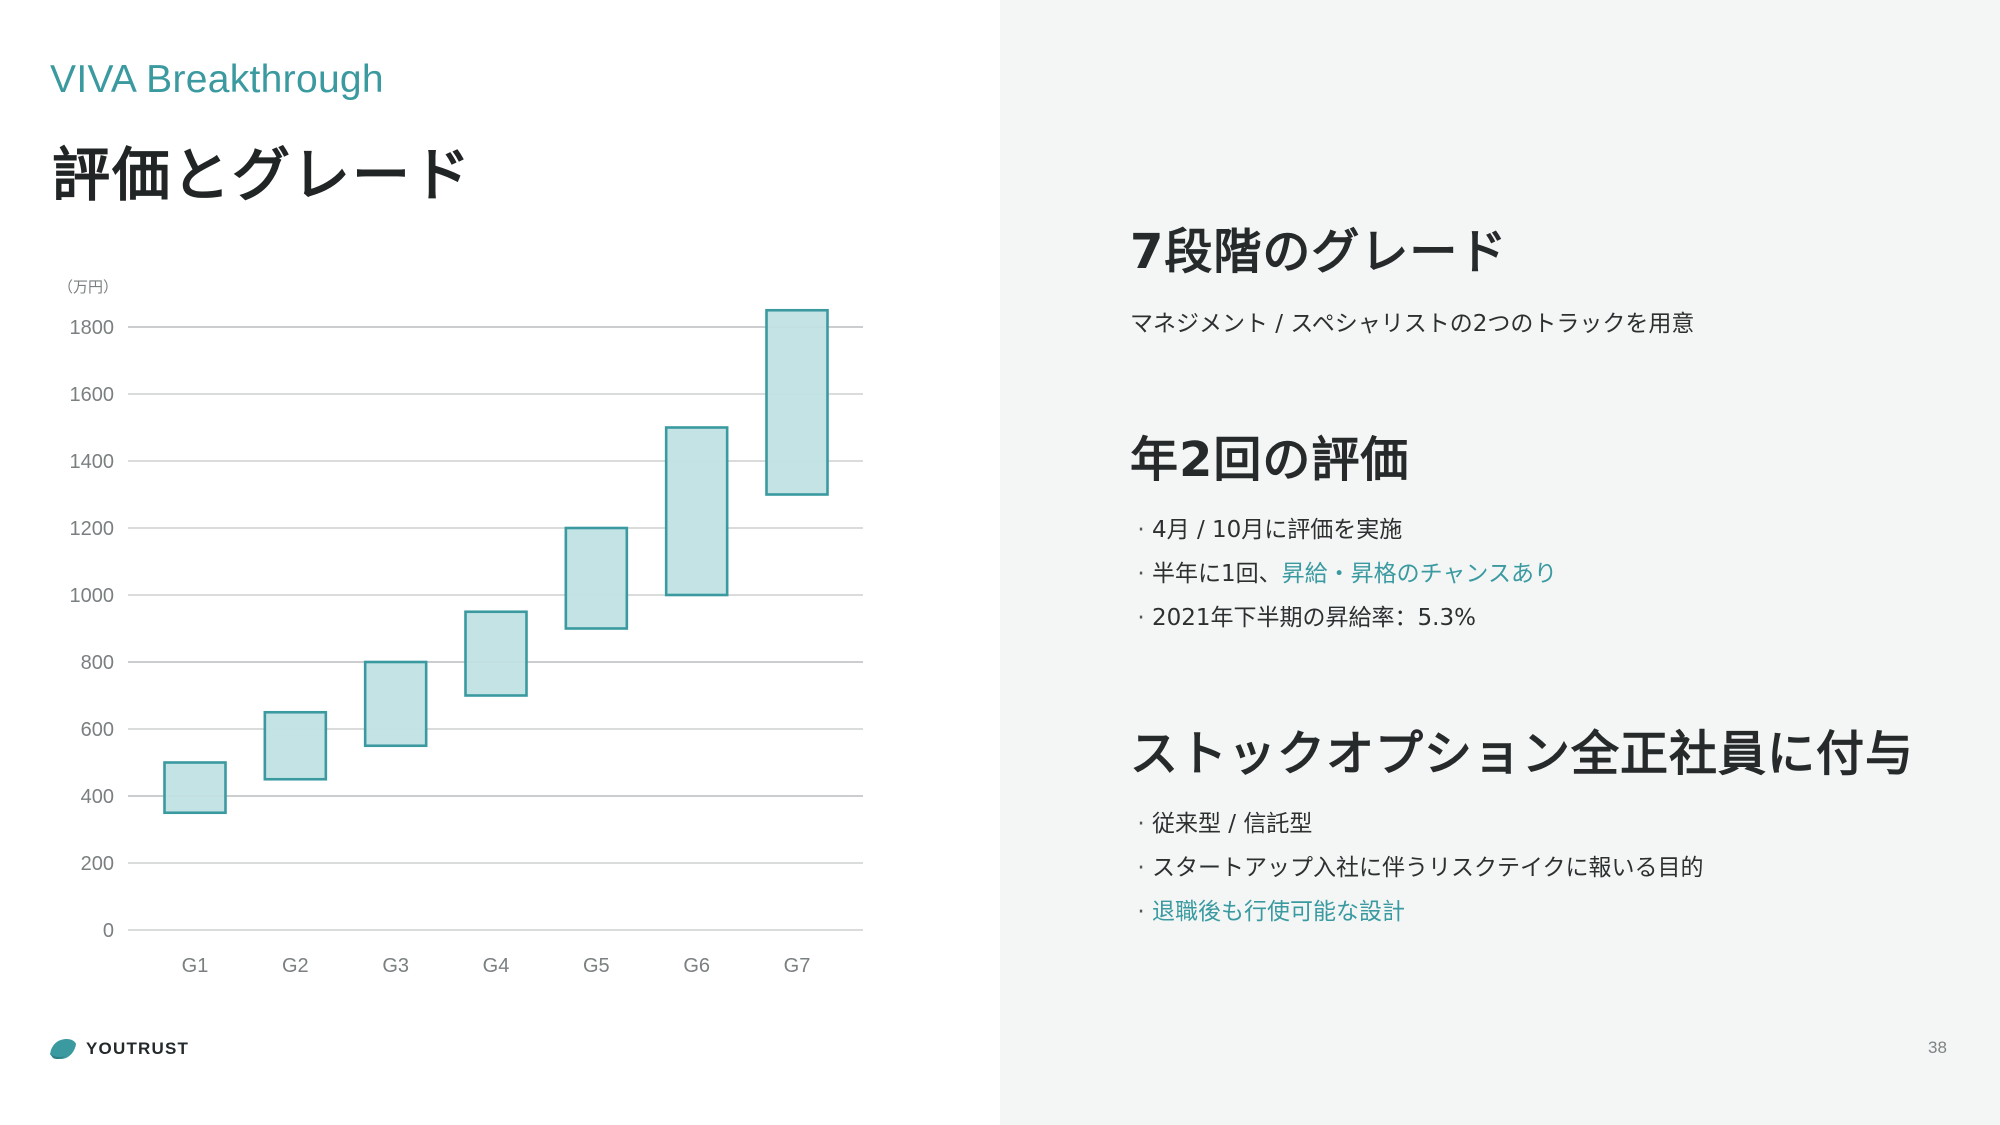 The height and width of the screenshot is (1125, 2000). Describe the element at coordinates (195, 966) in the screenshot. I see `x-tick-label: G1` at that location.